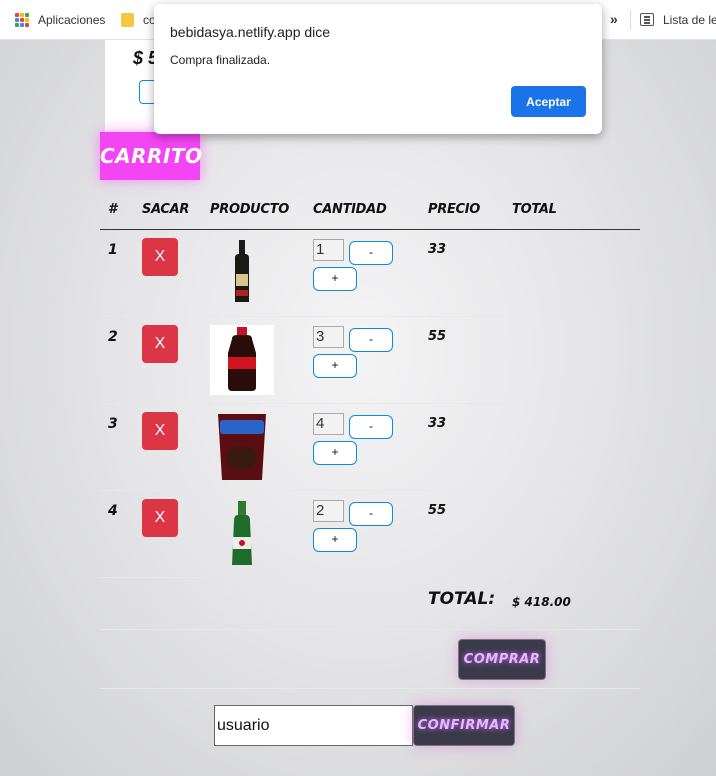 The width and height of the screenshot is (716, 776). Describe the element at coordinates (462, 599) in the screenshot. I see `total-label: TOTAL:` at that location.